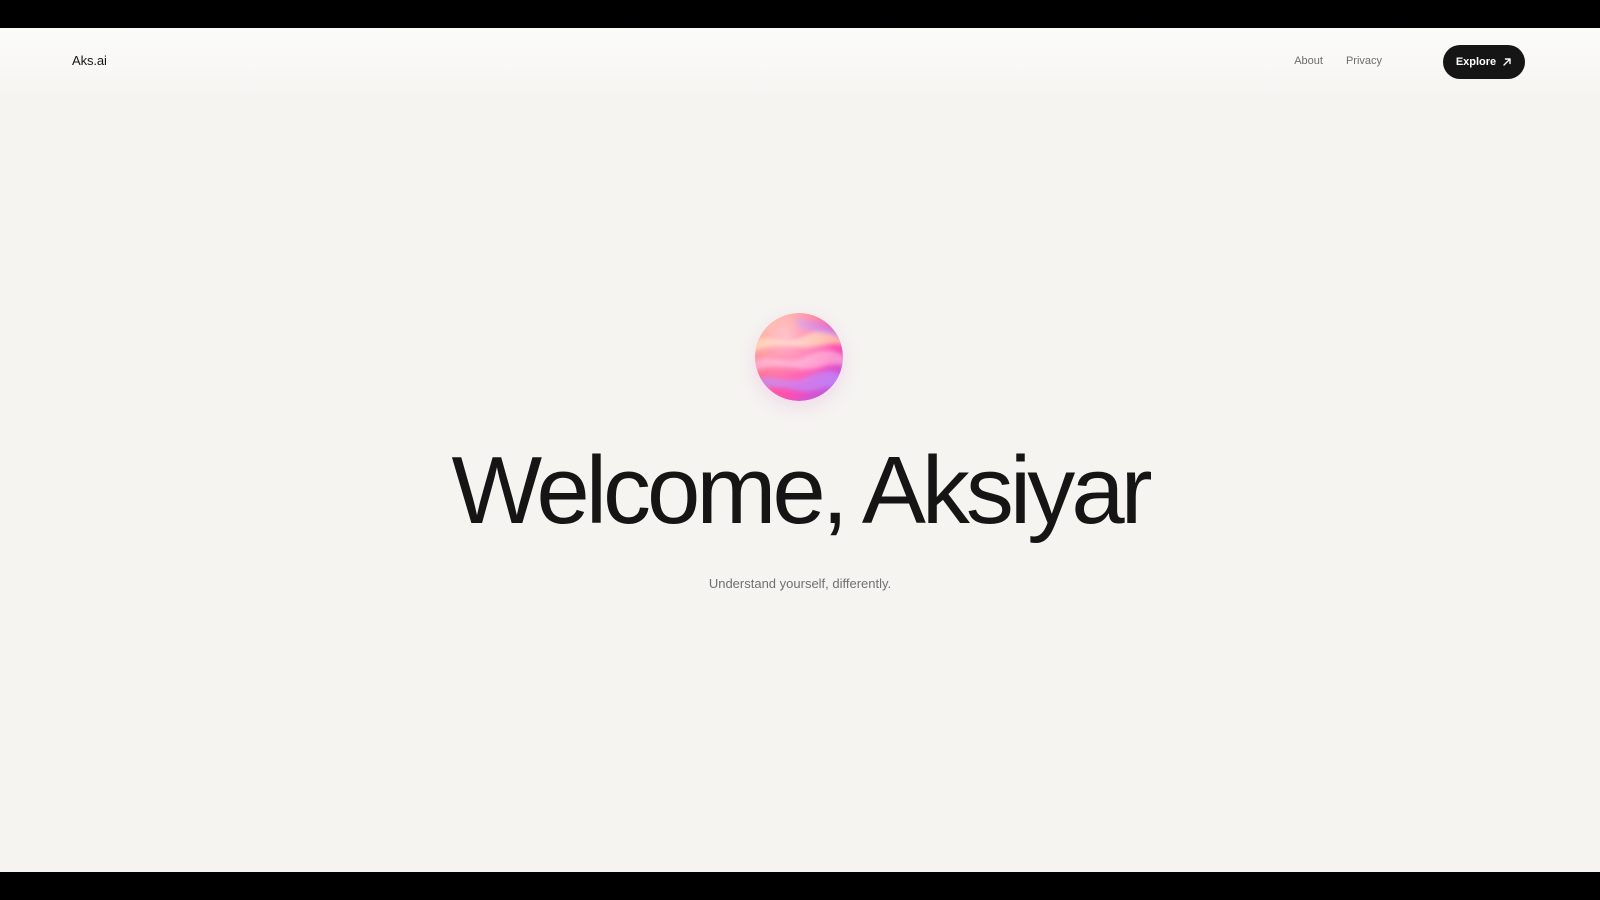 Image resolution: width=1600 pixels, height=900 pixels. I want to click on top-navbar: Aks.ai About Privacy Explore, so click(800, 63).